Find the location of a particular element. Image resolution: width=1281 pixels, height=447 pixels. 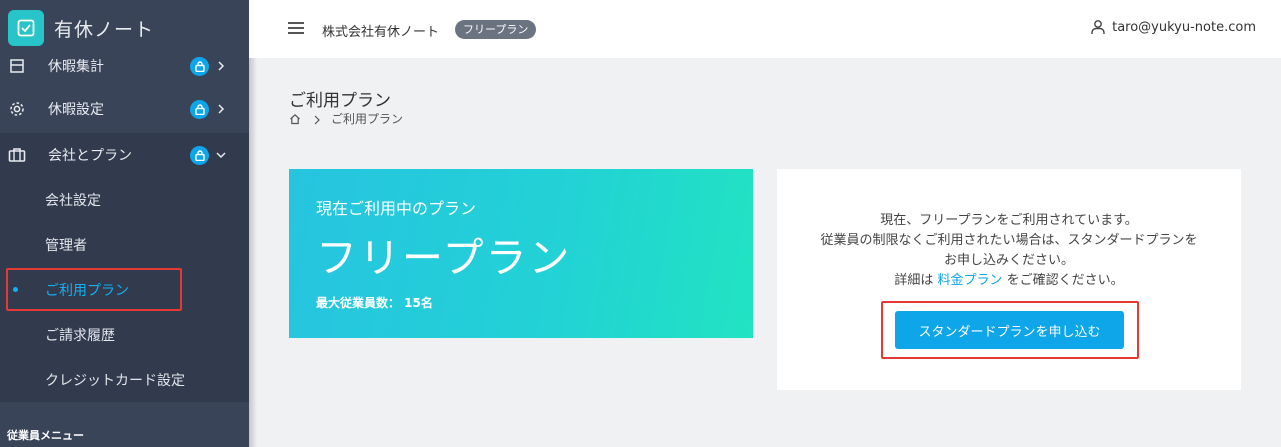

sidebar-item-company-plan: 会社とプラン is located at coordinates (124, 155).